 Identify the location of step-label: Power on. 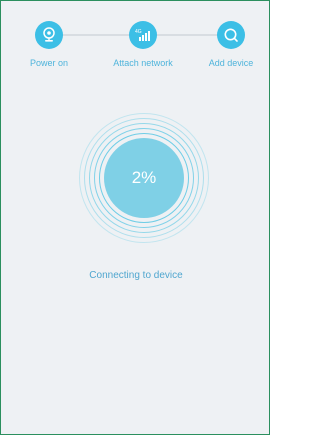
(49, 63).